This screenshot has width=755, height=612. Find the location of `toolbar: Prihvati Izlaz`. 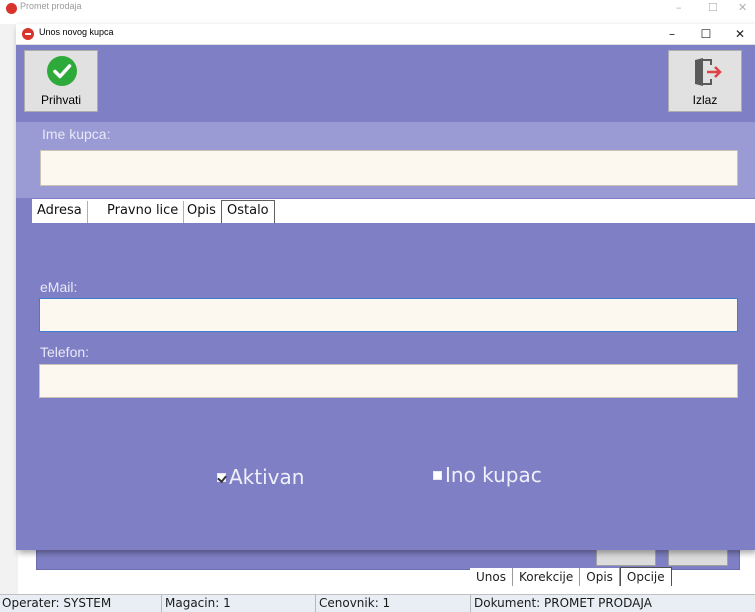

toolbar: Prihvati Izlaz is located at coordinates (385, 84).